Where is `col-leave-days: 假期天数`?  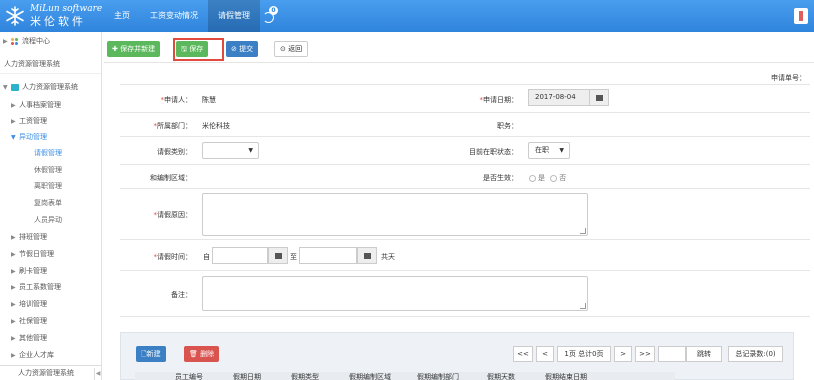 col-leave-days: 假期天数 is located at coordinates (501, 376).